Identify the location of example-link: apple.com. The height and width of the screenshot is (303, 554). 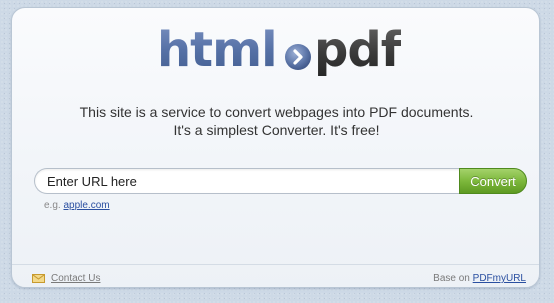
(86, 205).